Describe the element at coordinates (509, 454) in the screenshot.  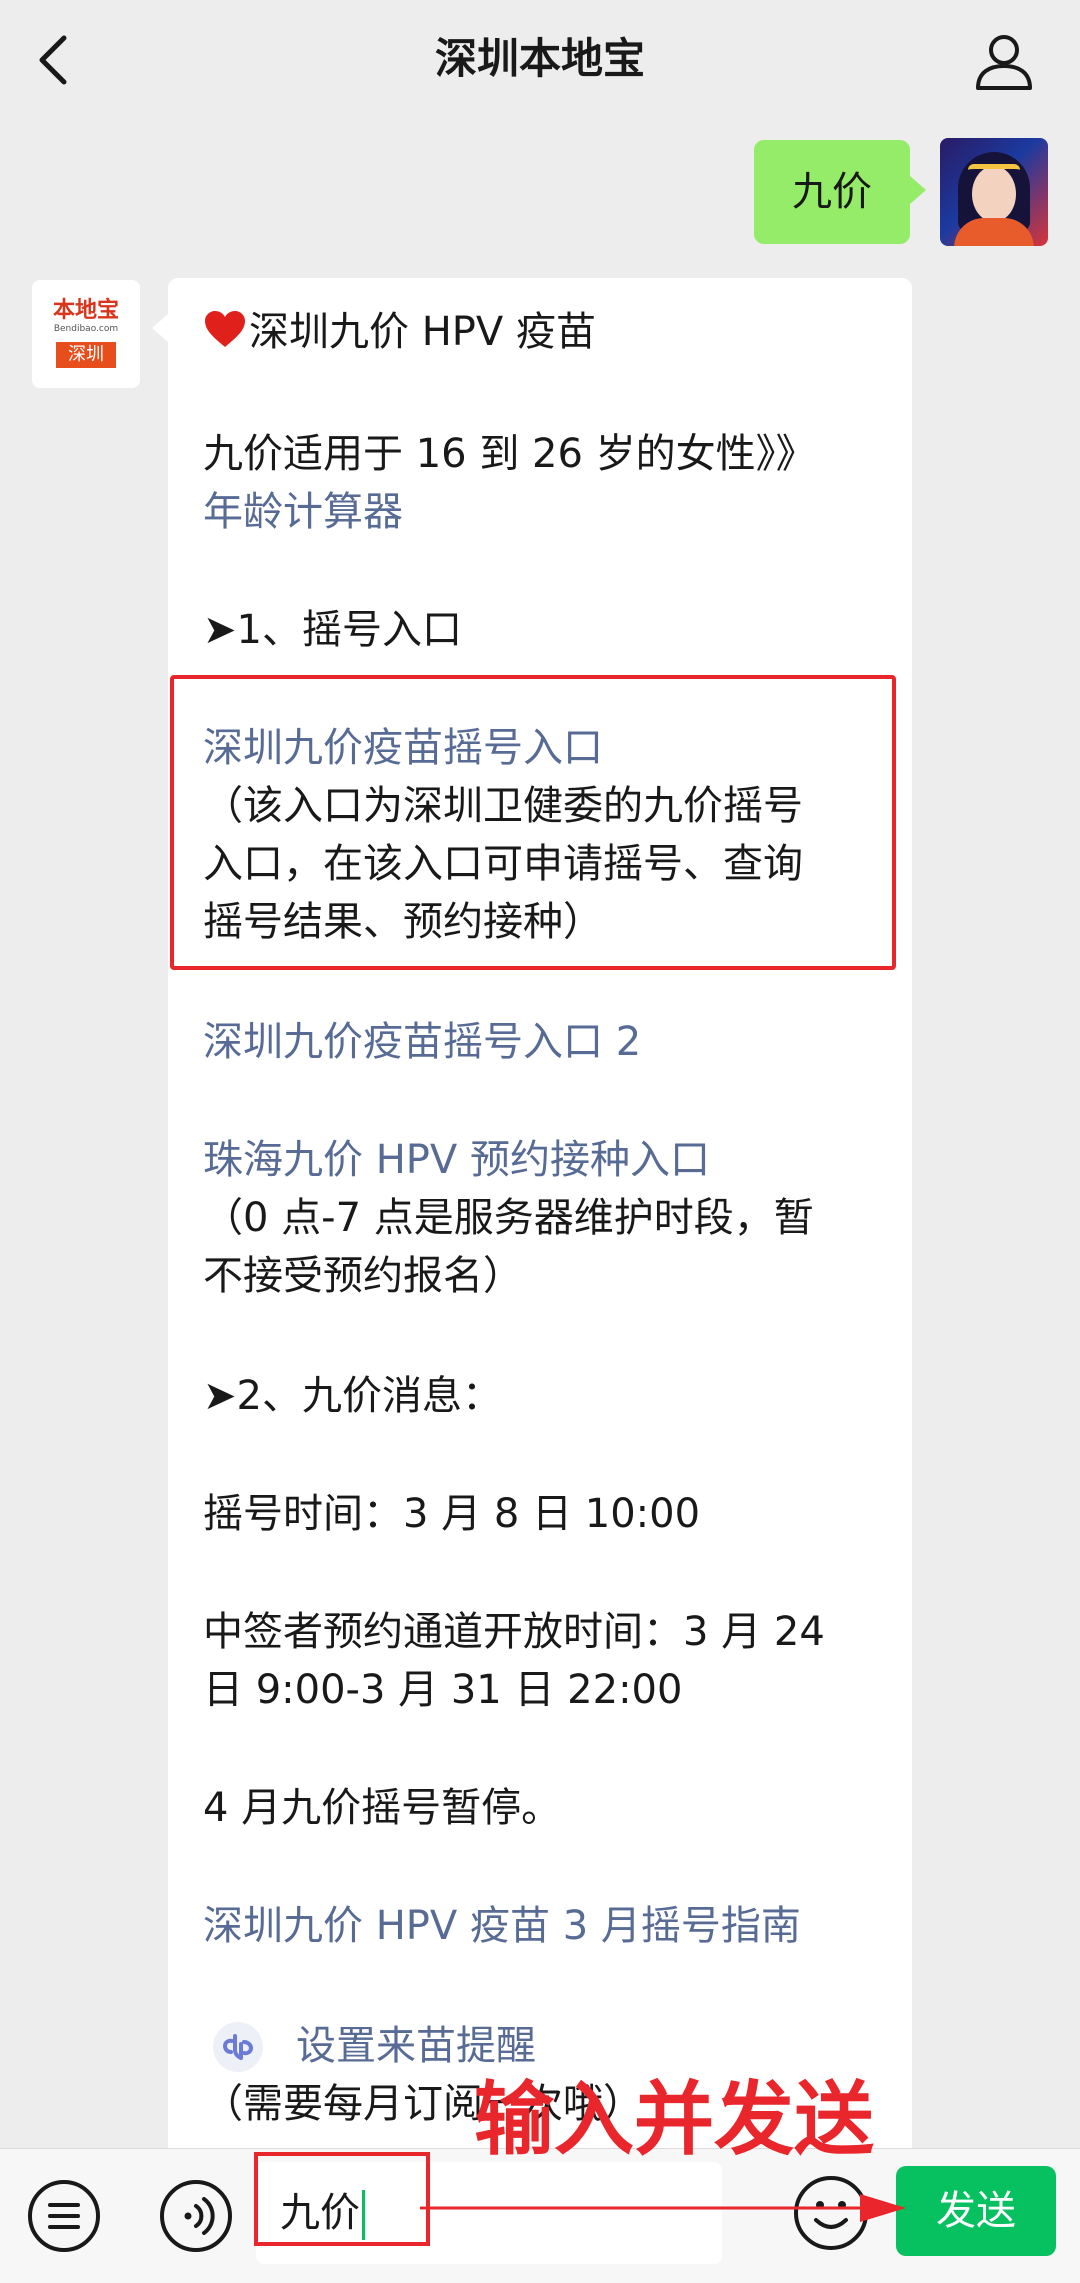
I see `age-text: 九价适用于 16 到 26 岁的女性》》` at that location.